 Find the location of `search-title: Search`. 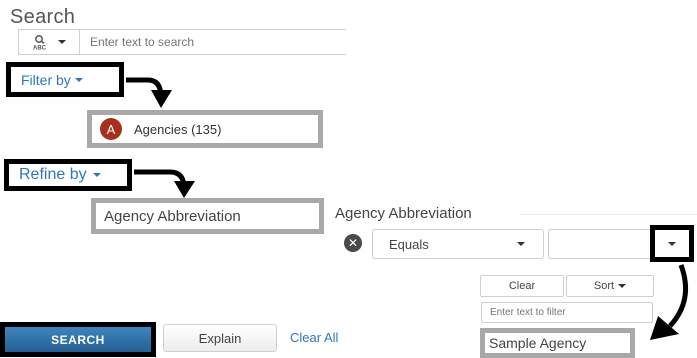

search-title: Search is located at coordinates (43, 17).